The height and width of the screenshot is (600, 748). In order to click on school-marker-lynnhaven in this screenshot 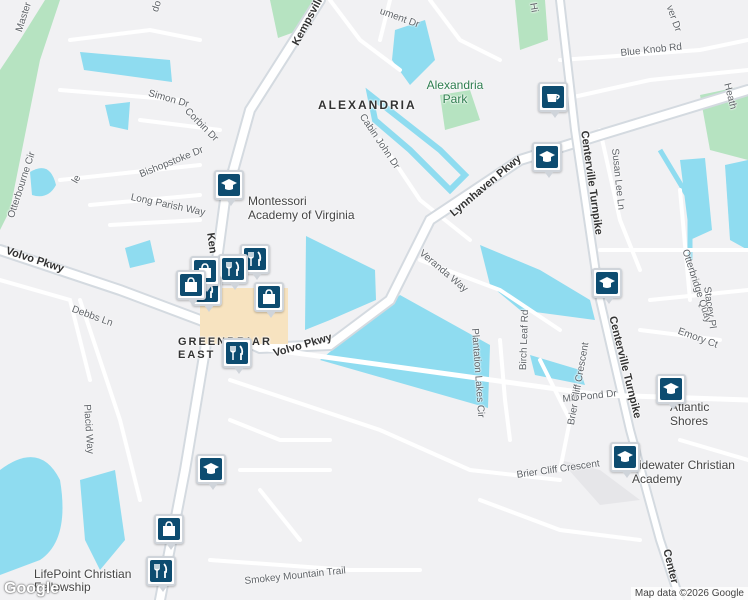, I will do `click(547, 160)`.